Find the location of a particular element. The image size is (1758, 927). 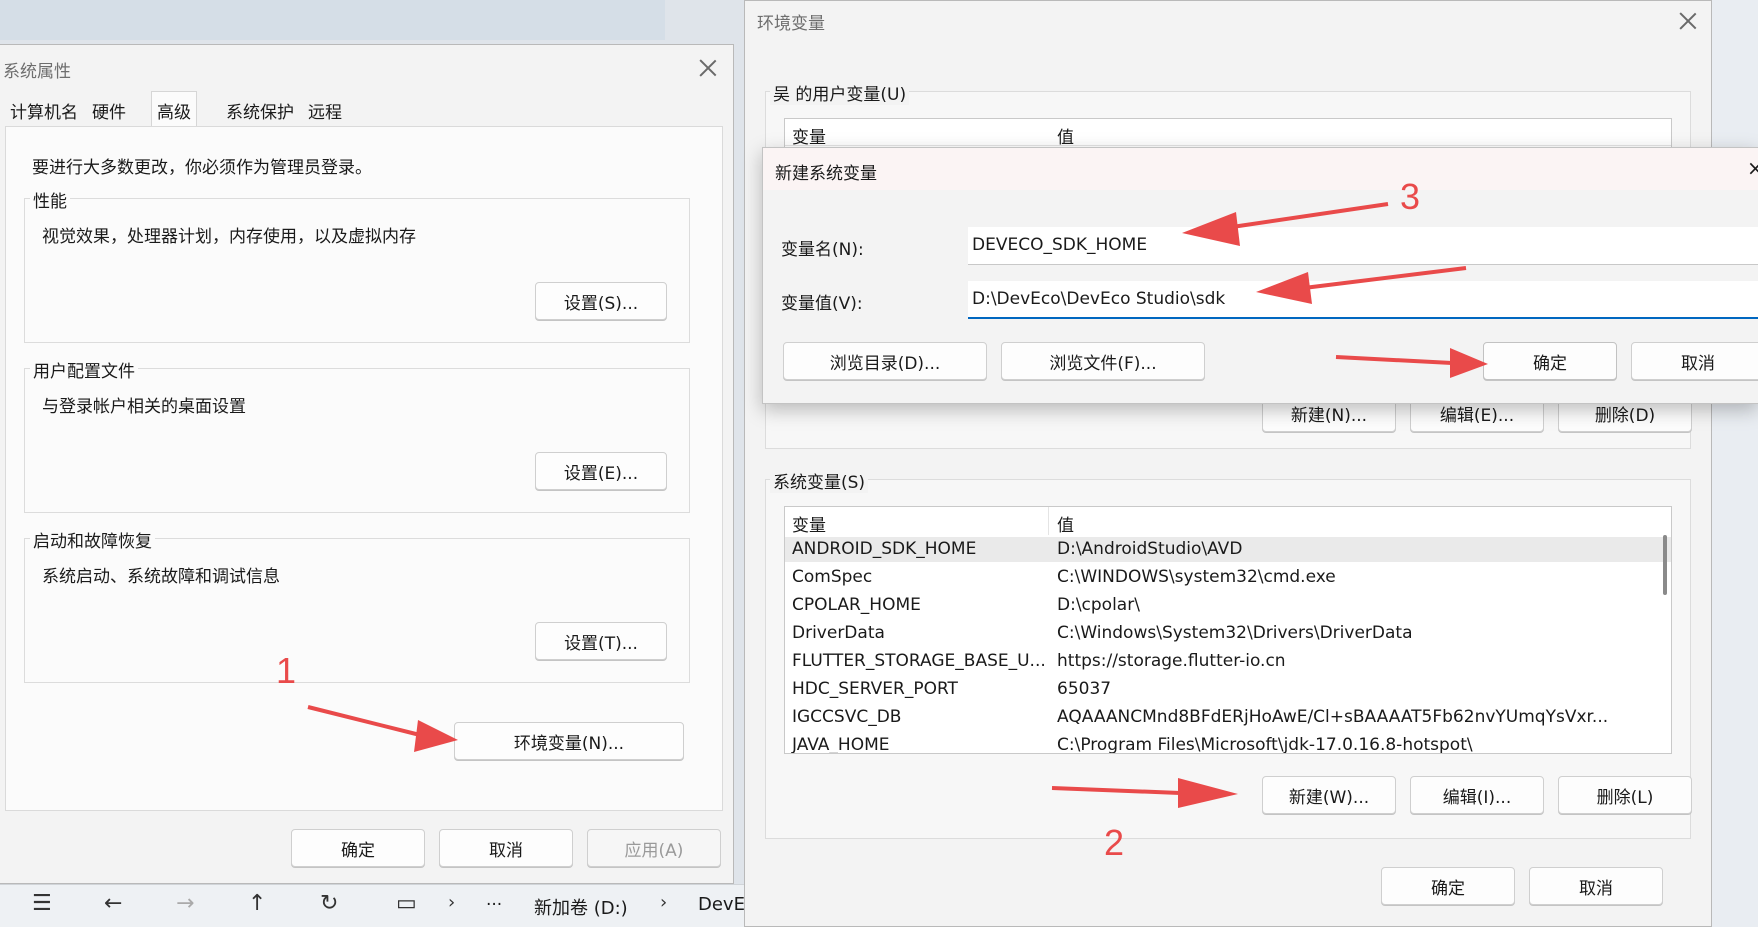

user-variables-title: 吴 的用户变量(U) is located at coordinates (840, 92).